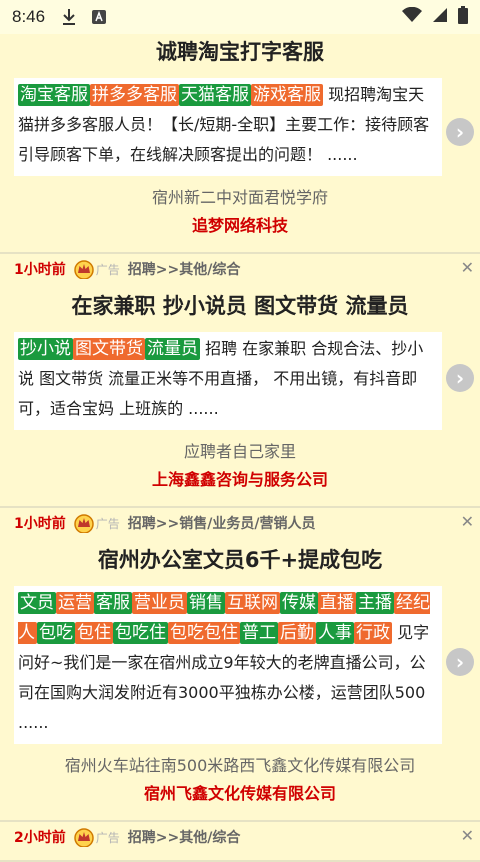  What do you see at coordinates (134, 95) in the screenshot?
I see `job-tag: 拼多多客服` at bounding box center [134, 95].